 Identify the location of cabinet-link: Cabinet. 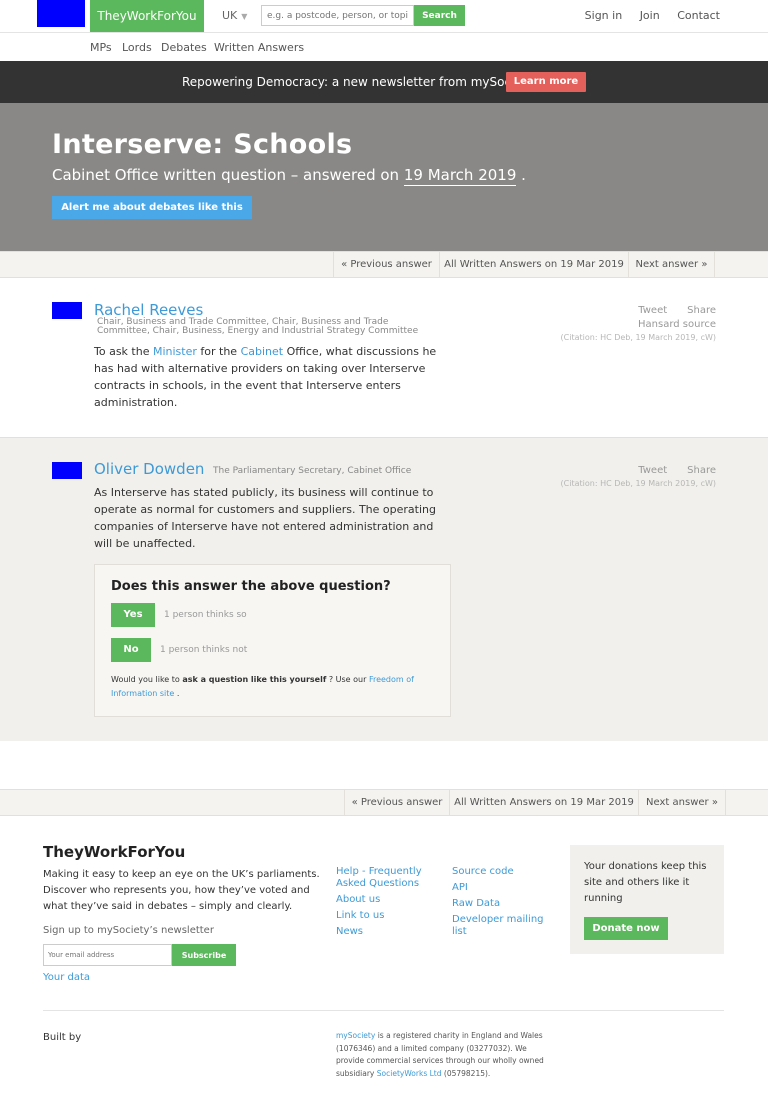
(262, 351).